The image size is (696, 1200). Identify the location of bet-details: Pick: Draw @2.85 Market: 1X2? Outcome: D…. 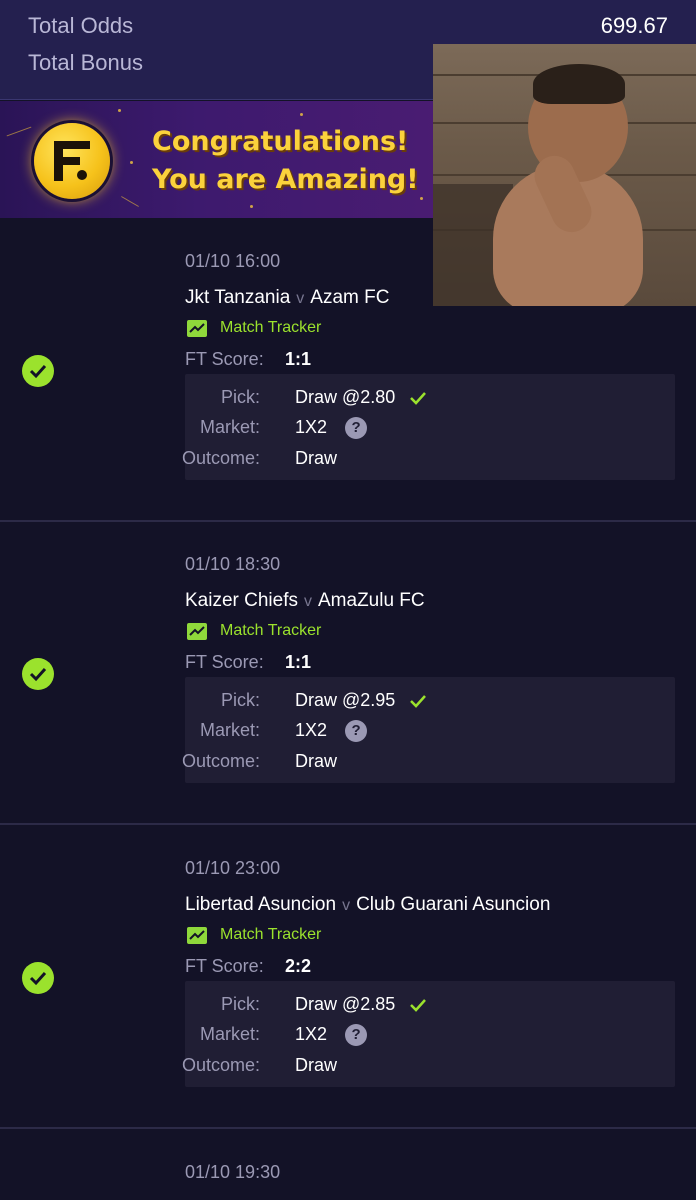
(428, 1034).